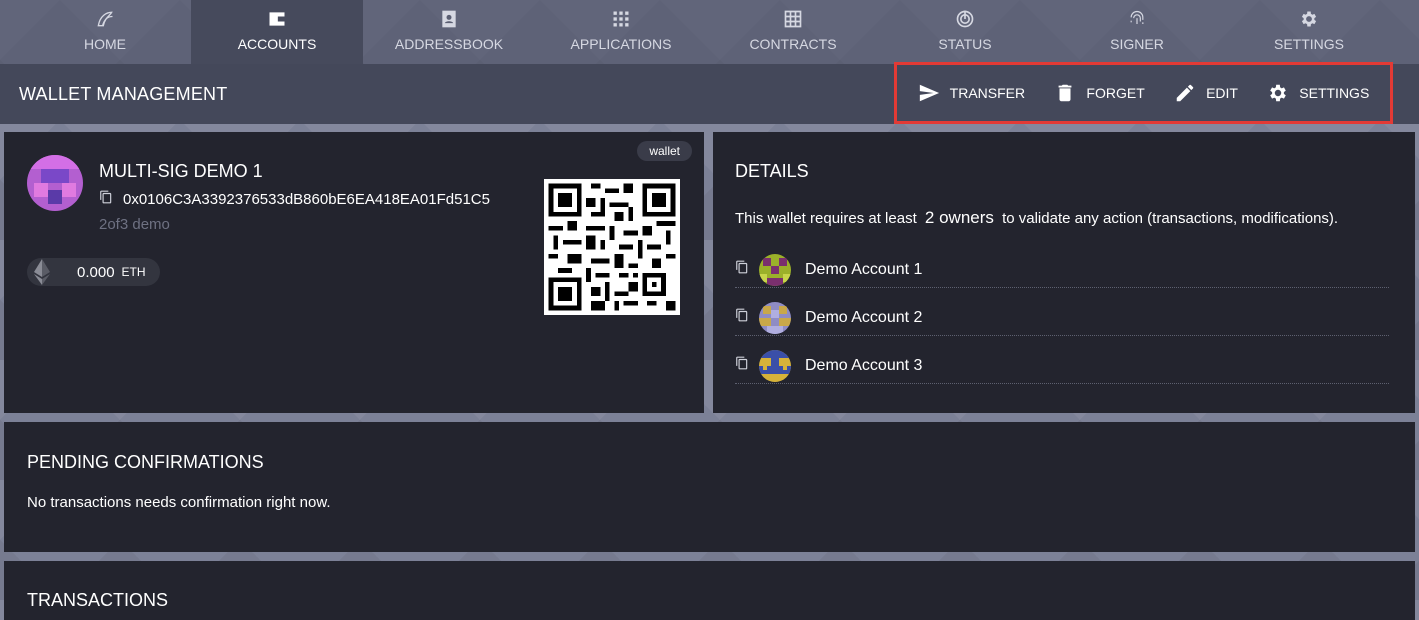 This screenshot has height=620, width=1419. I want to click on ethereum-icon, so click(42, 272).